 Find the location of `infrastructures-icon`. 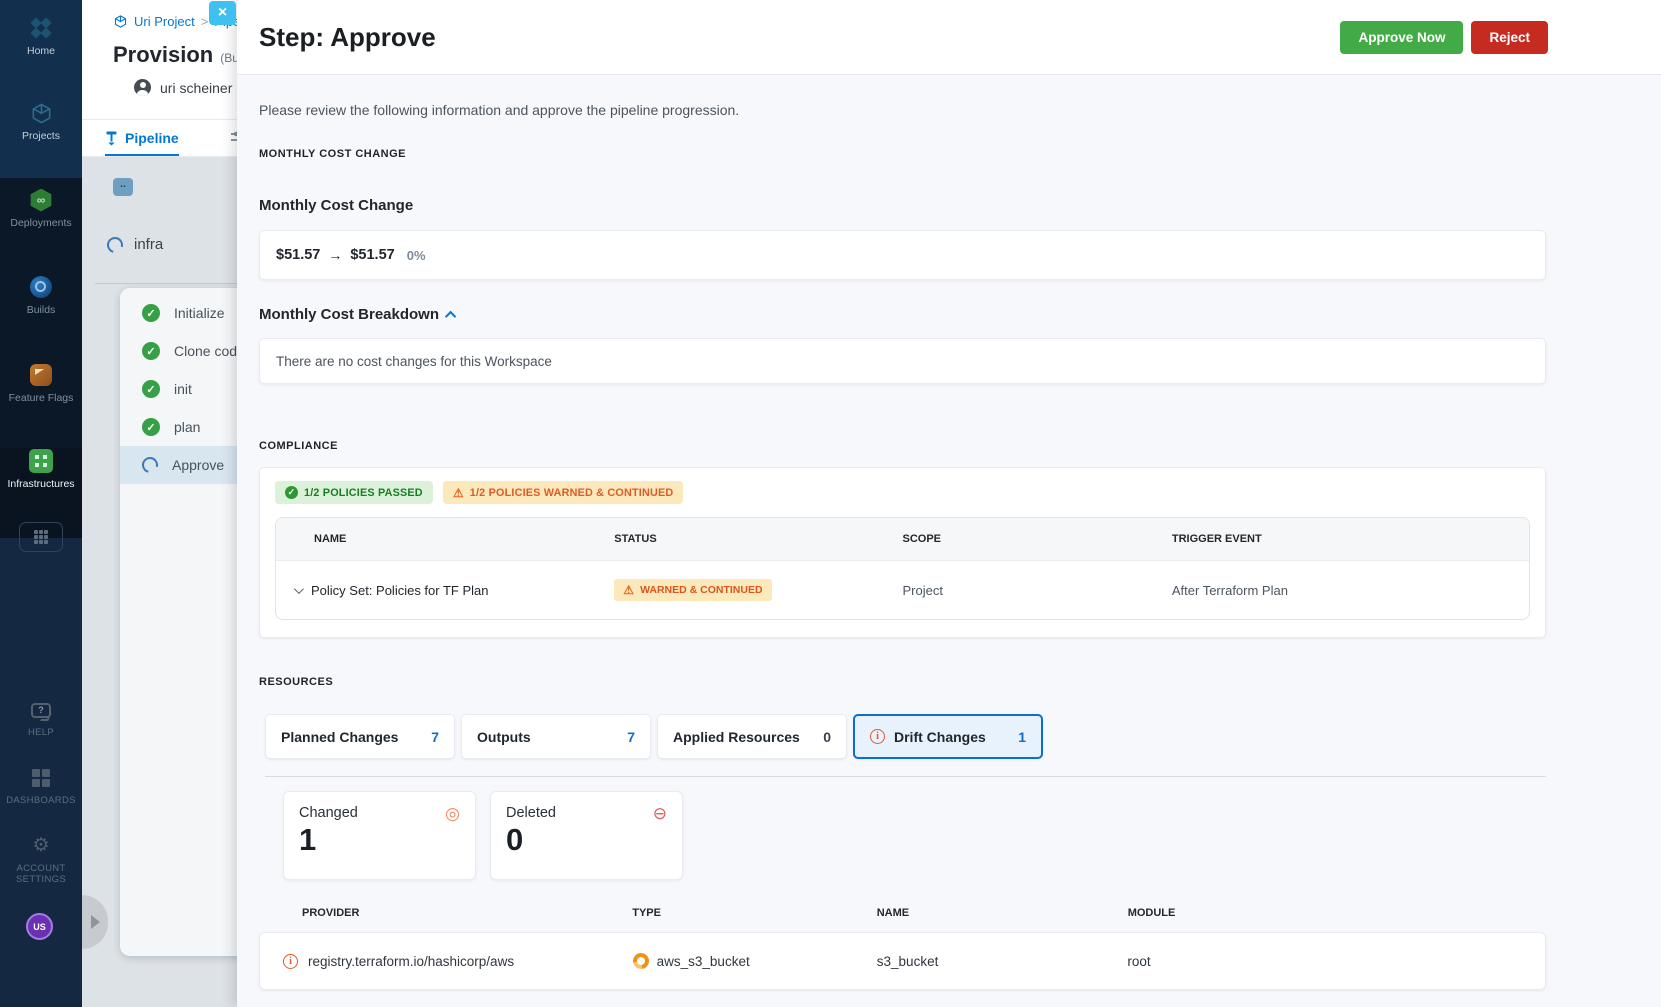

infrastructures-icon is located at coordinates (41, 461).